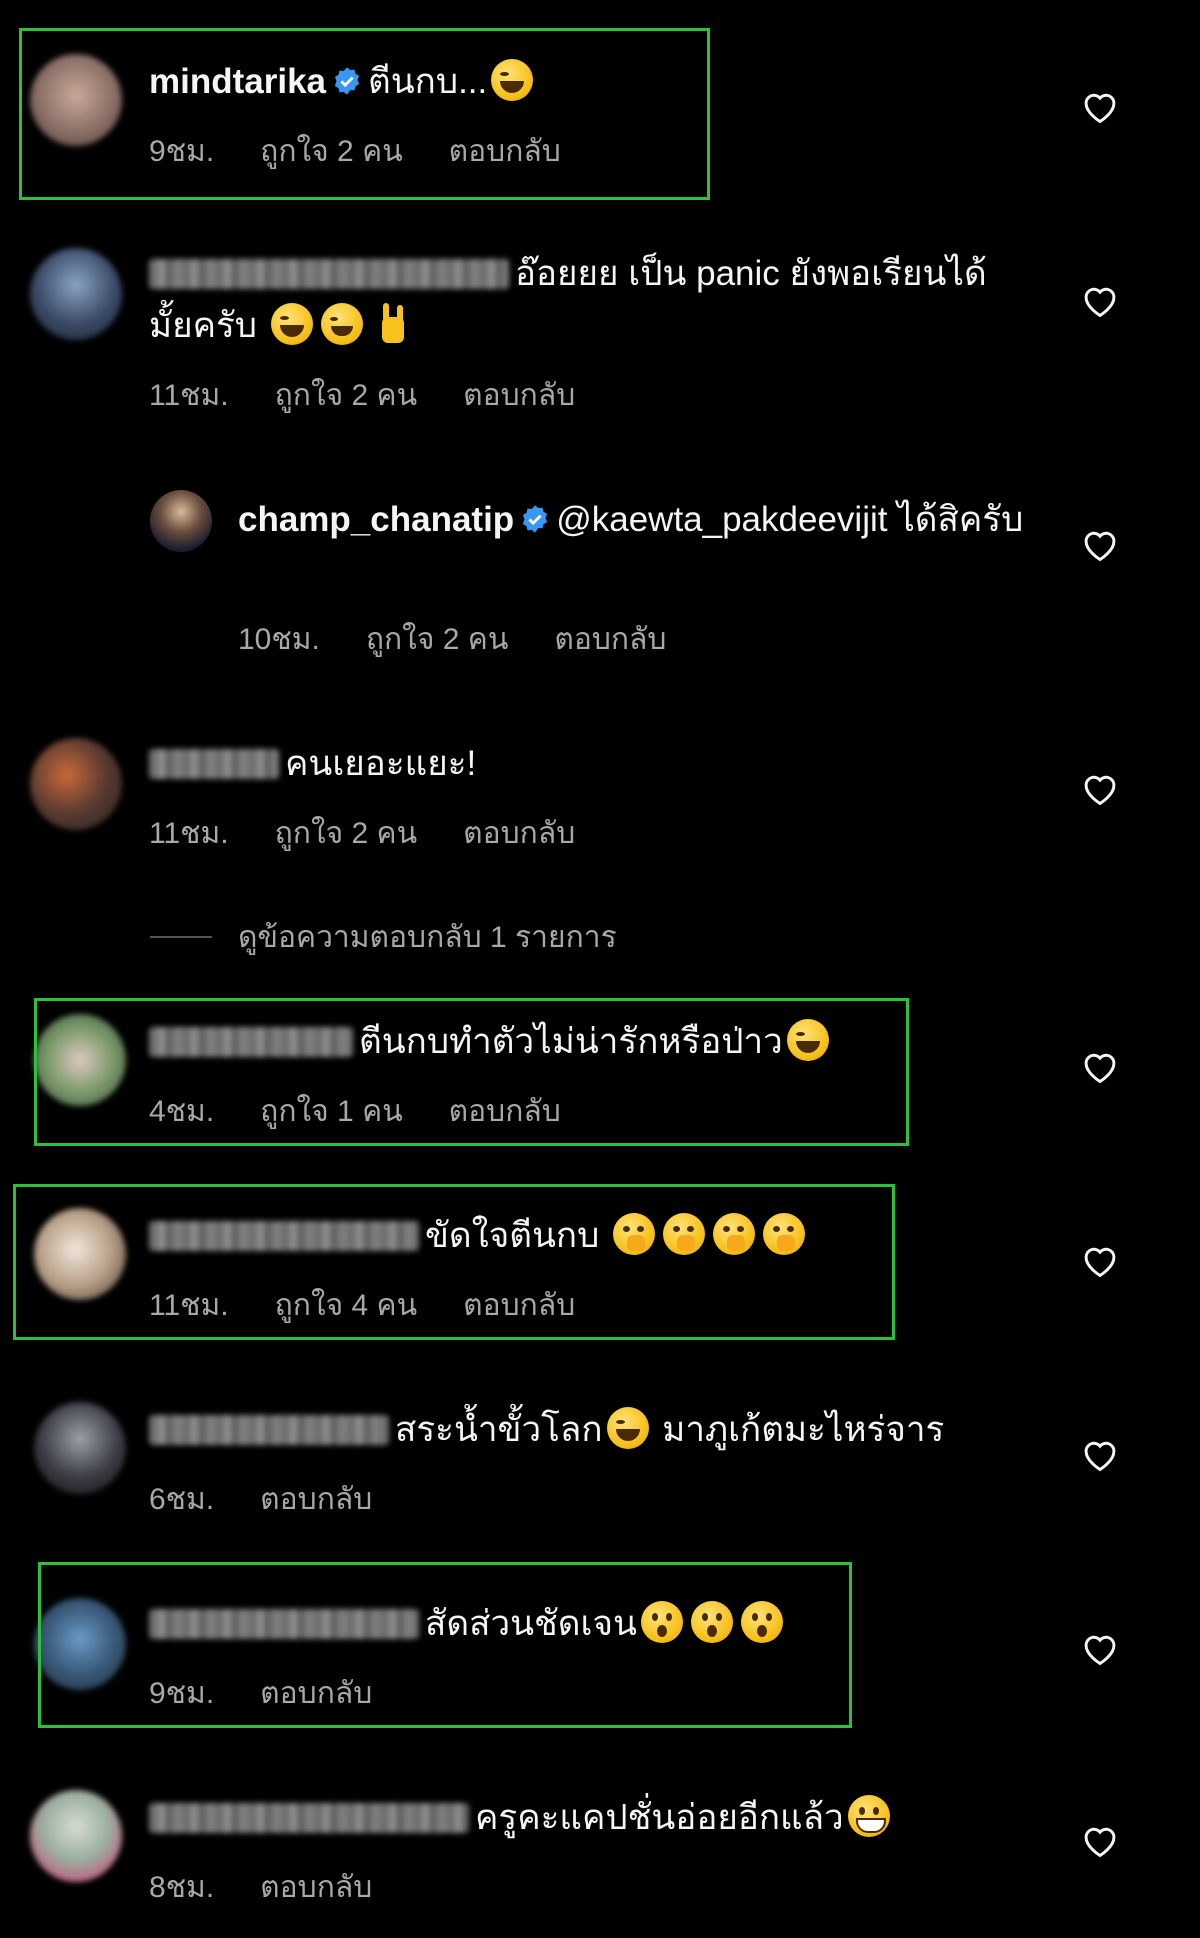 This screenshot has height=1938, width=1200. Describe the element at coordinates (381, 763) in the screenshot. I see `comment-text: คนเยอะแยะ!` at that location.